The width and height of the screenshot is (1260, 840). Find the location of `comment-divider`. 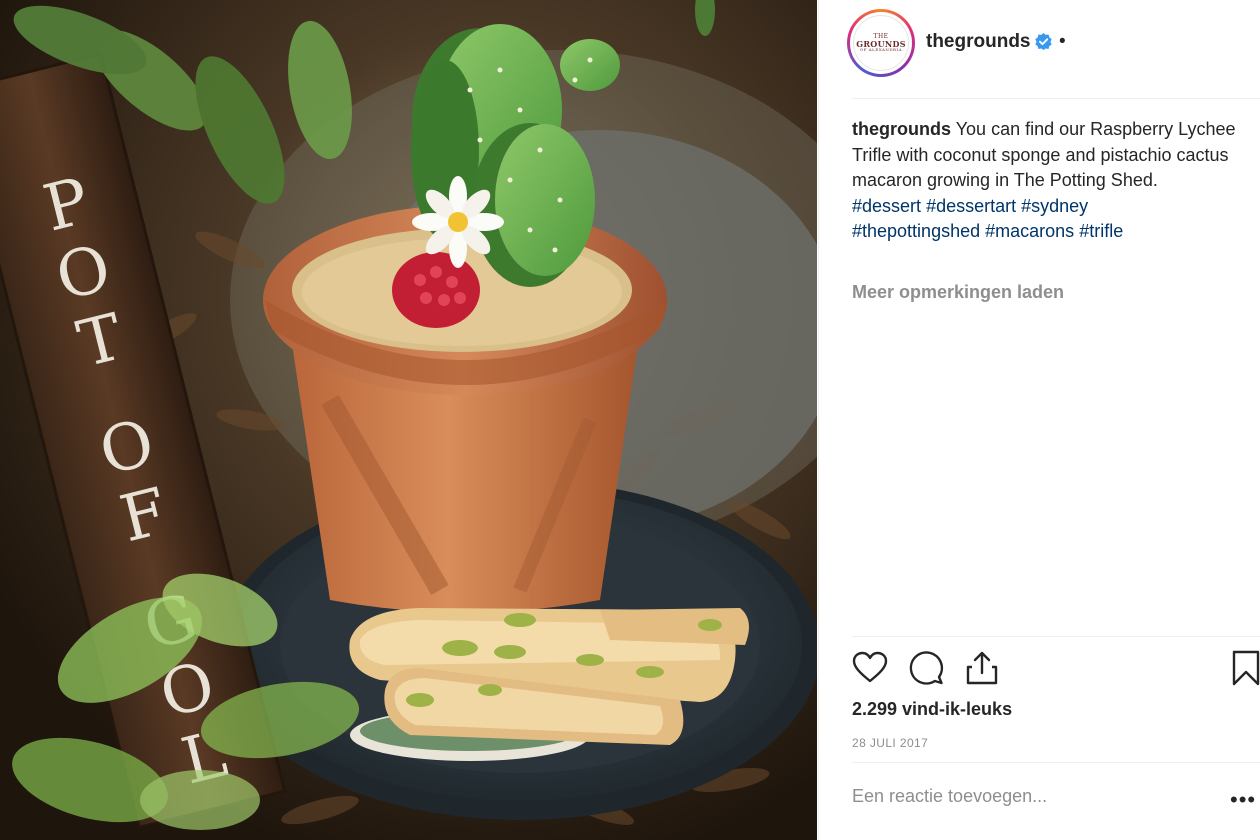

comment-divider is located at coordinates (1056, 762).